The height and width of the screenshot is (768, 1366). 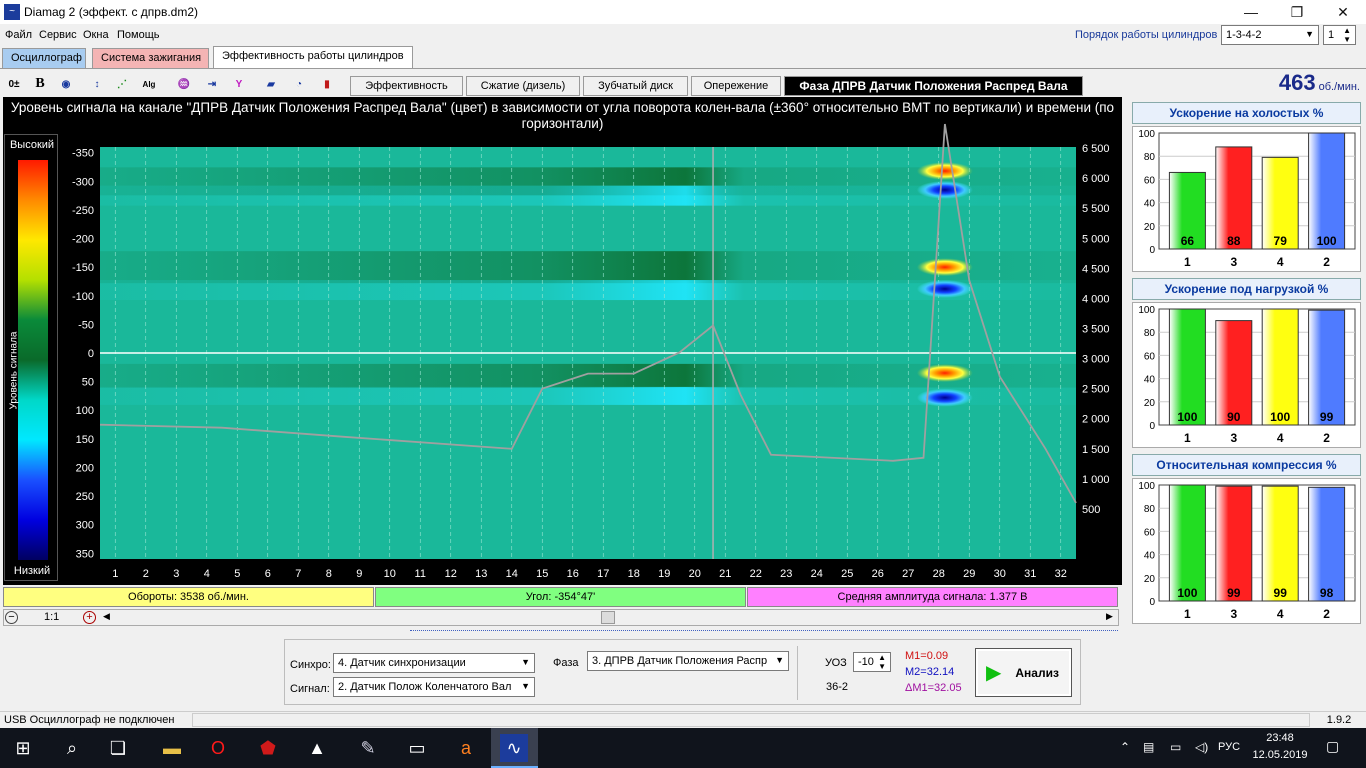 I want to click on scroll-thumb, so click(x=608, y=617).